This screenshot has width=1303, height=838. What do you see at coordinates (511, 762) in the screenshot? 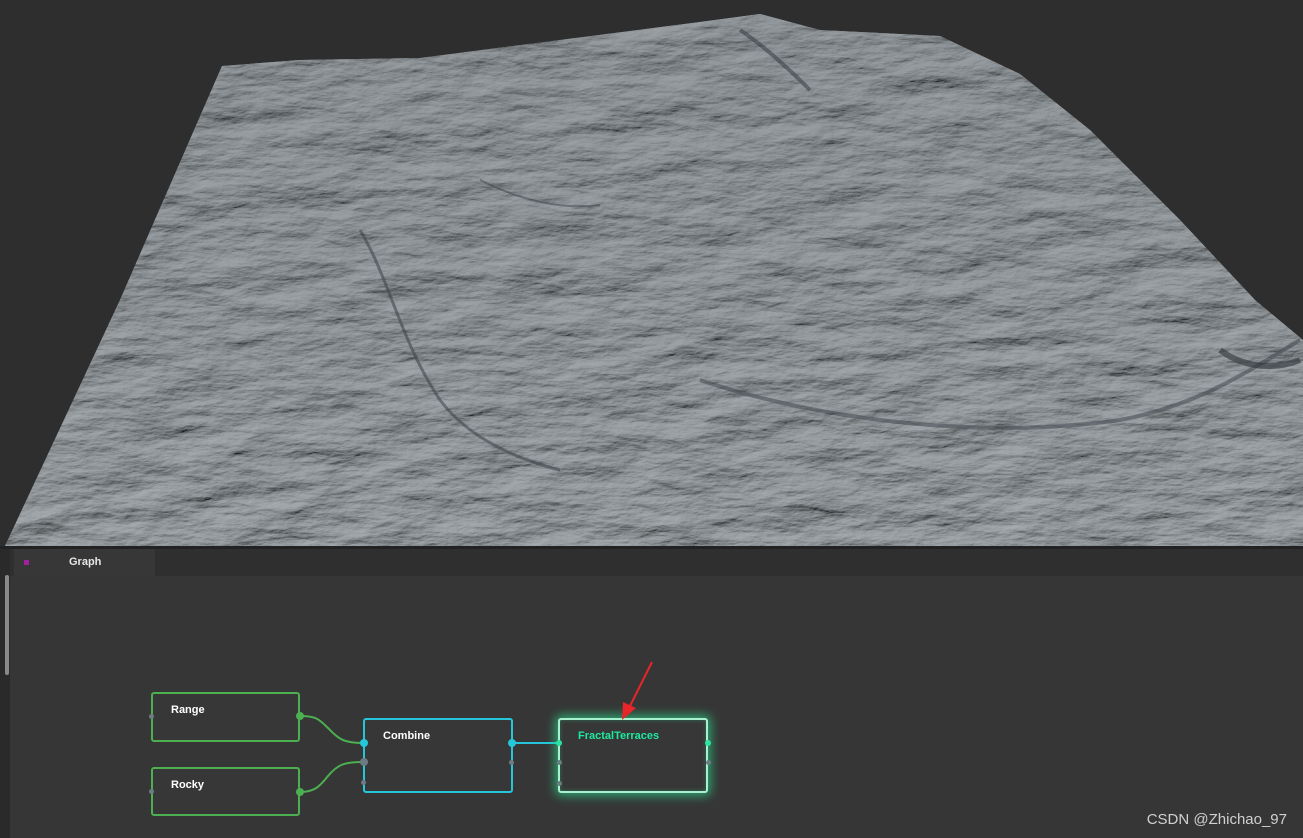
I see `node-combine-output-port-b` at bounding box center [511, 762].